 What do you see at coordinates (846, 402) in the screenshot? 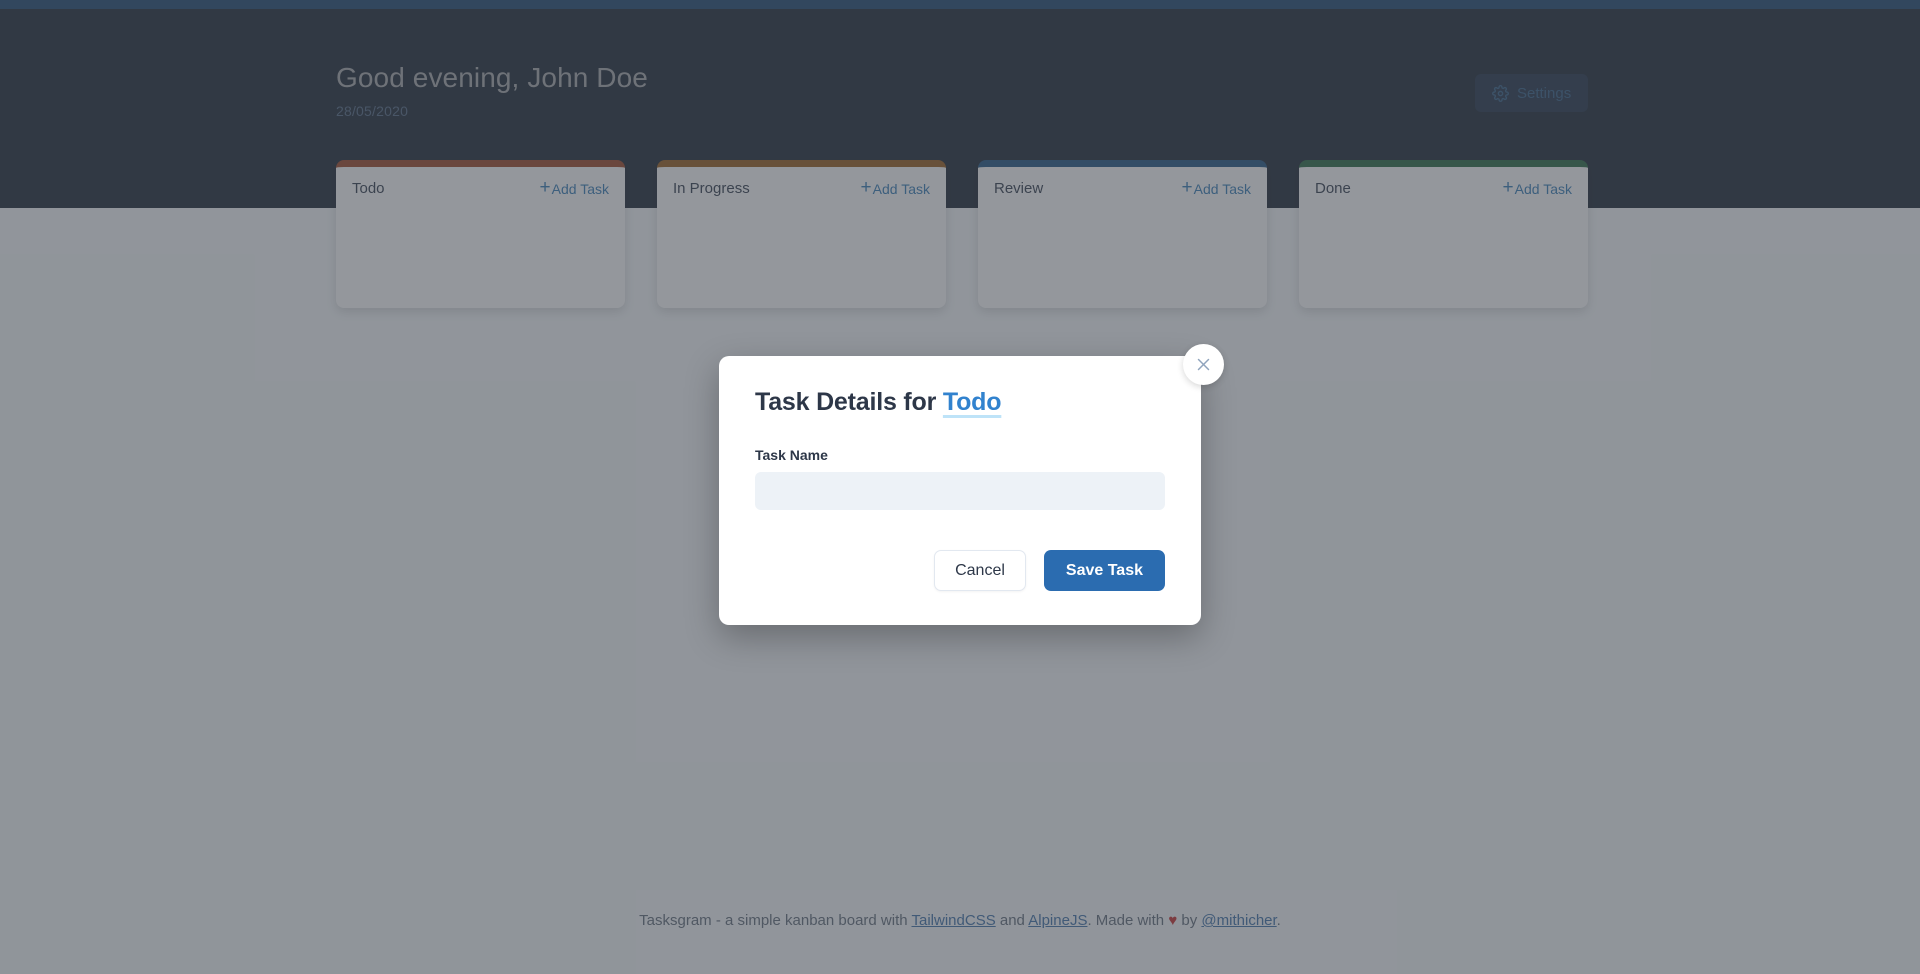
I see `modal-title-prefix: Task Details for` at bounding box center [846, 402].